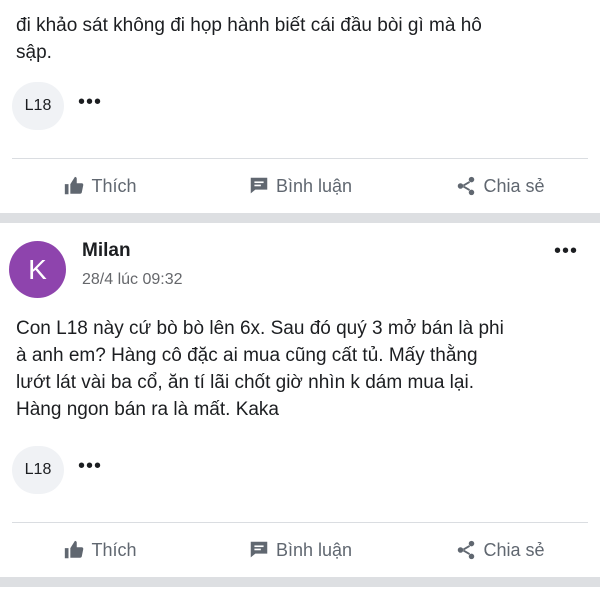 Image resolution: width=600 pixels, height=600 pixels. Describe the element at coordinates (566, 251) in the screenshot. I see `post-options-button: •••` at that location.